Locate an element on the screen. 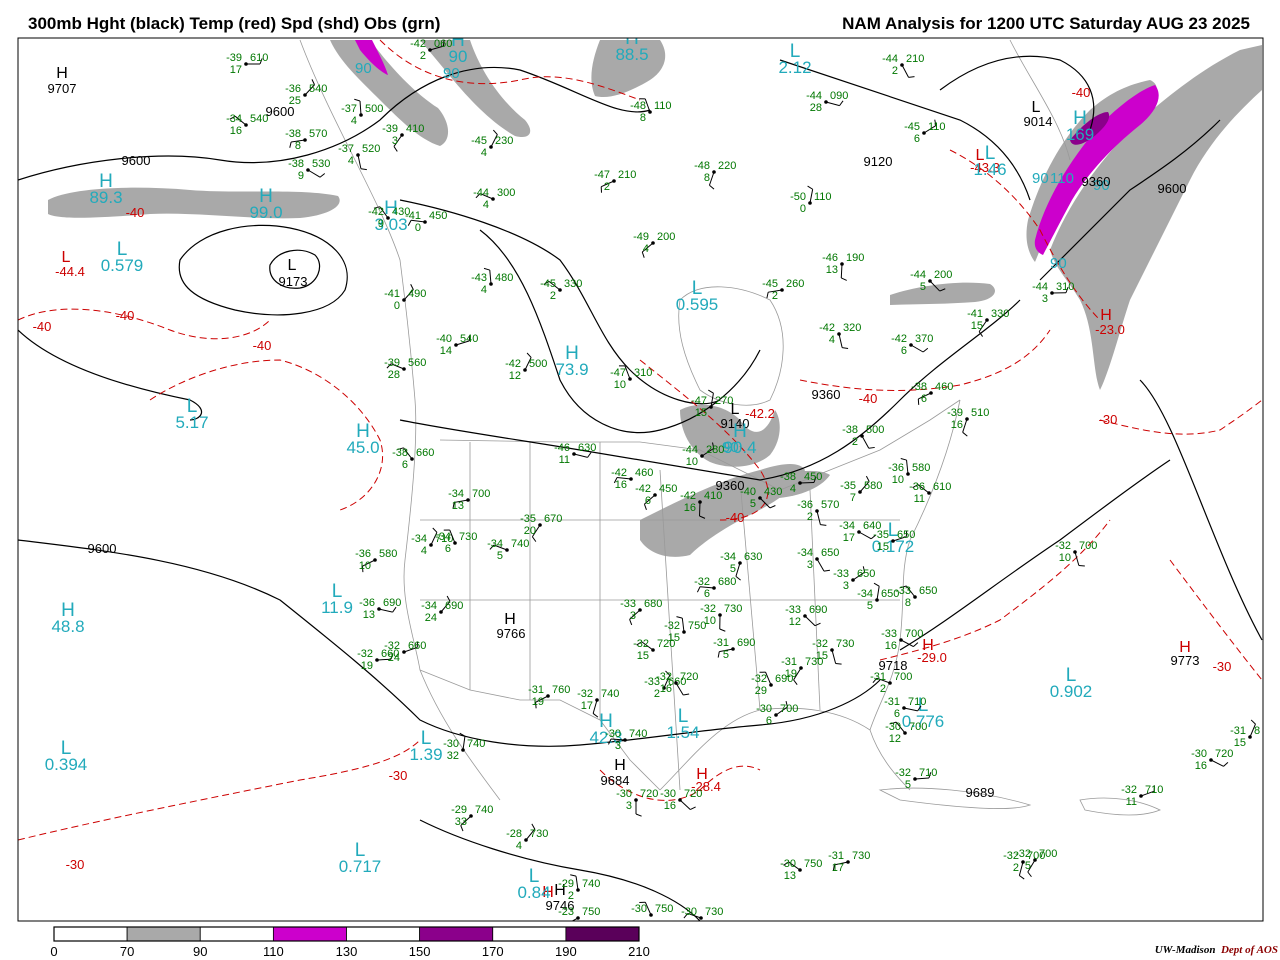 This screenshot has width=1280, height=960. station-plot: -34 740 5 is located at coordinates (508, 550).